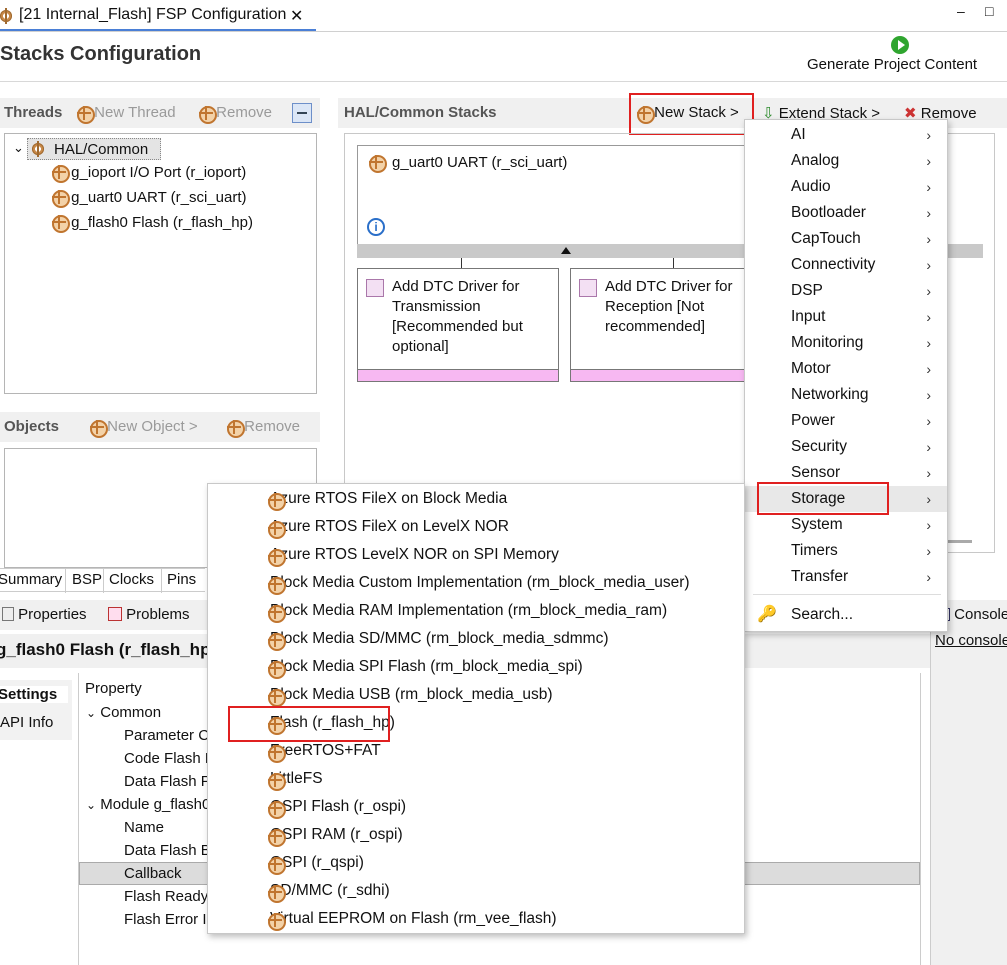 This screenshot has width=1007, height=965. I want to click on new-object-icon, so click(98, 428).